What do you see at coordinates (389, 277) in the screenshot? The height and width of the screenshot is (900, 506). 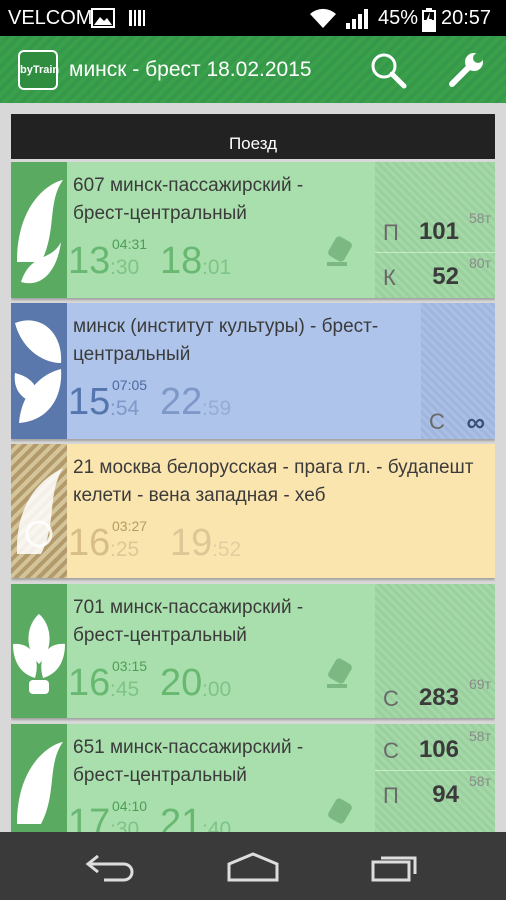 I see `seat-class: К` at bounding box center [389, 277].